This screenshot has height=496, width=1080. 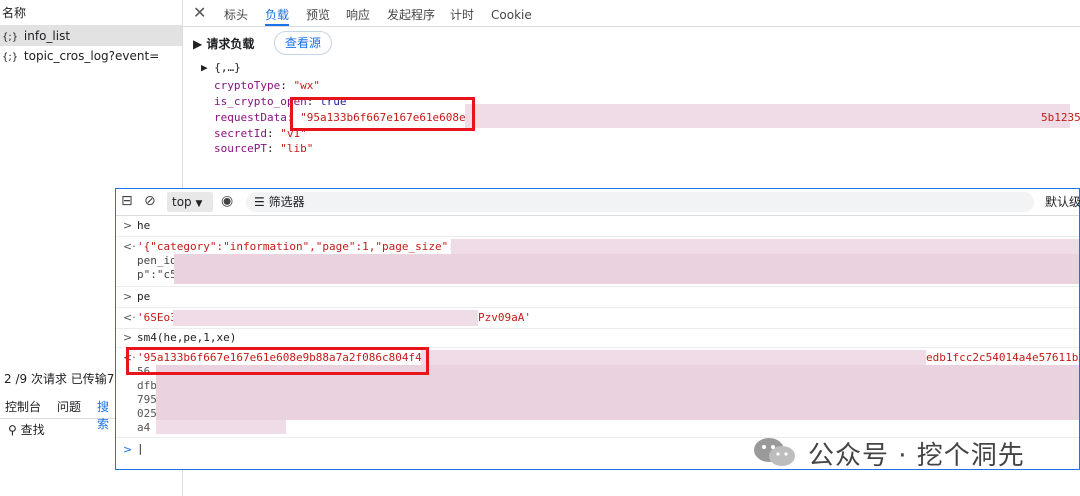 I want to click on prompt-chevron-icon: >, so click(x=128, y=449).